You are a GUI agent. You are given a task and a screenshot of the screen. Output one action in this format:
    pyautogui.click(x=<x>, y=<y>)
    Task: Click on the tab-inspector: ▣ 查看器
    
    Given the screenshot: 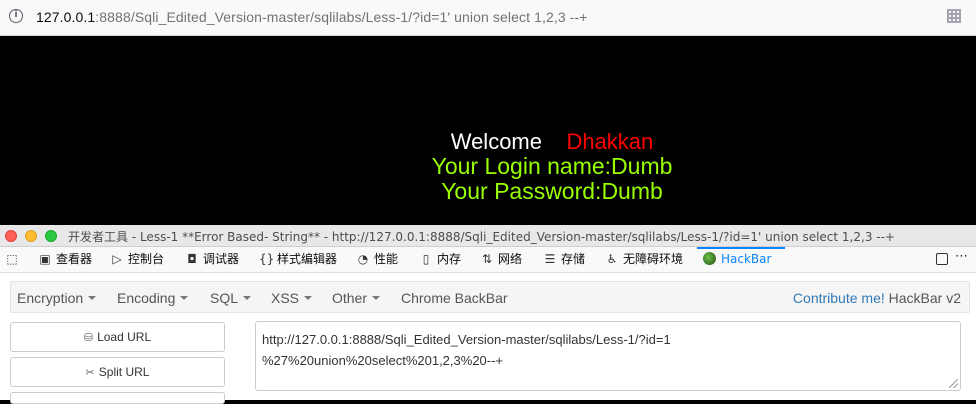 What is the action you would take?
    pyautogui.click(x=65, y=259)
    